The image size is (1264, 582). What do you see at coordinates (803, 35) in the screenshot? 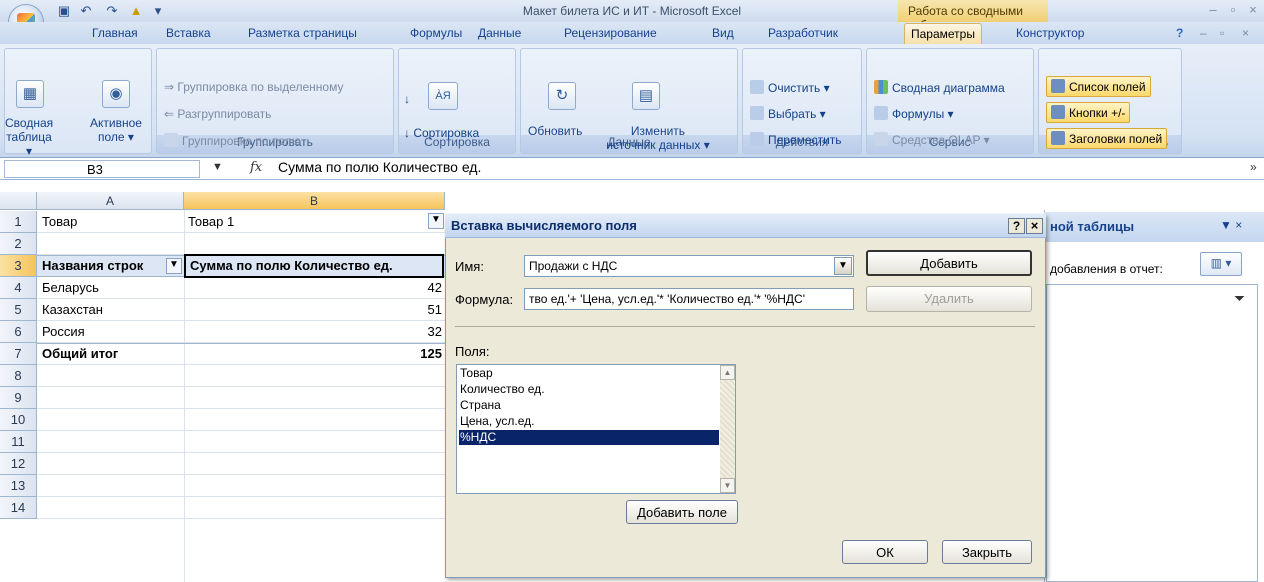
I see `tab-developer: Разработчик` at bounding box center [803, 35].